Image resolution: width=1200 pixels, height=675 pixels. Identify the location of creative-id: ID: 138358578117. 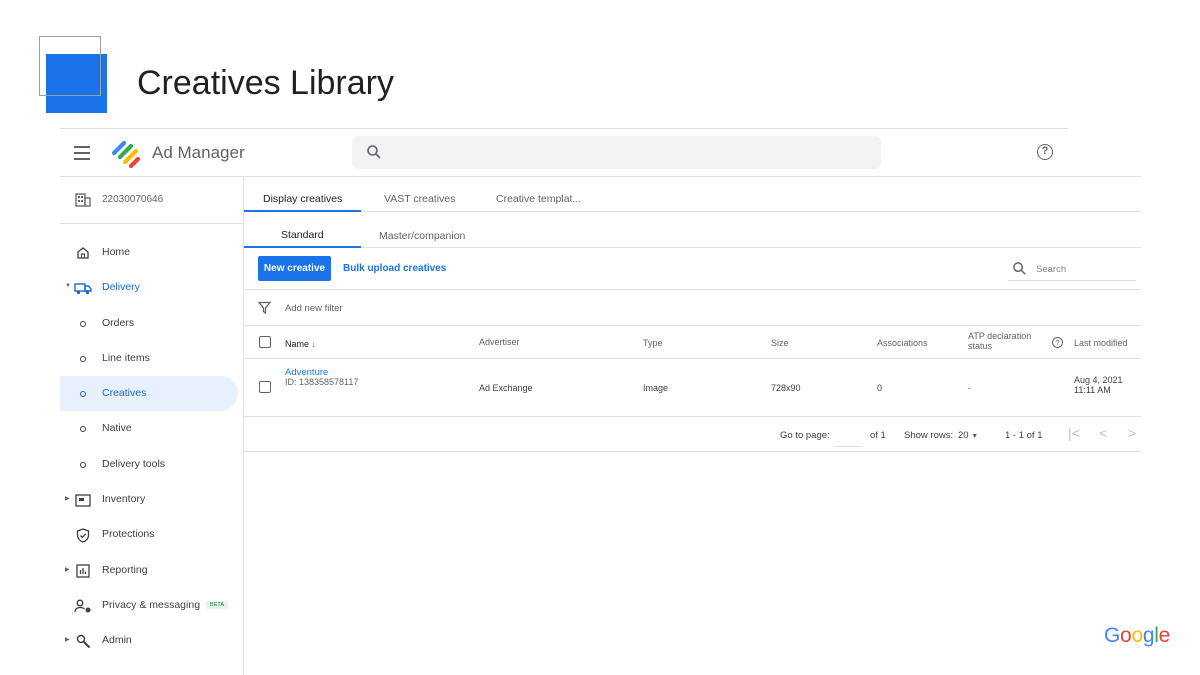
(322, 382).